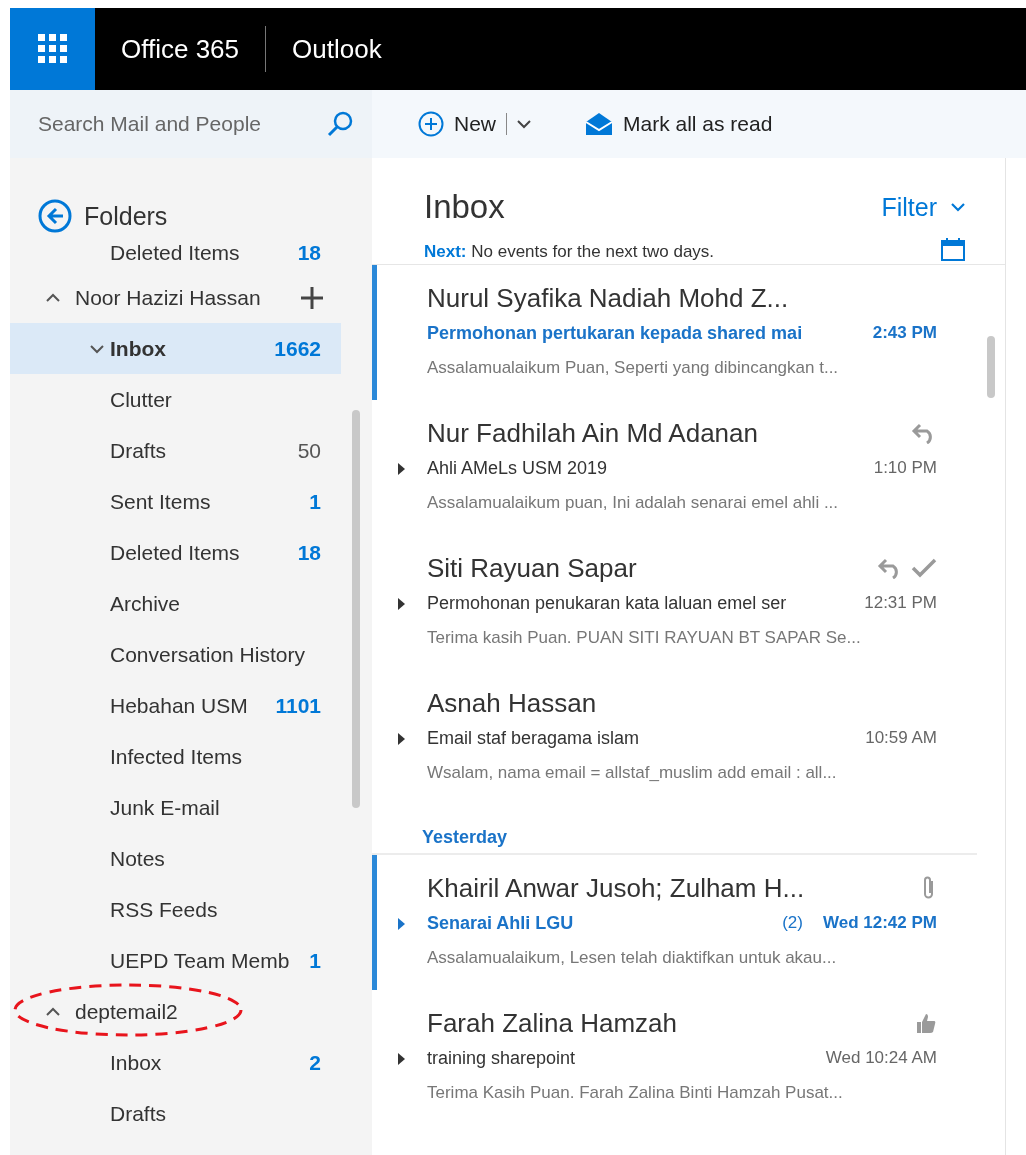 The image size is (1026, 1155). Describe the element at coordinates (168, 297) in the screenshot. I see `account-name: Noor Hazizi Hassan` at that location.